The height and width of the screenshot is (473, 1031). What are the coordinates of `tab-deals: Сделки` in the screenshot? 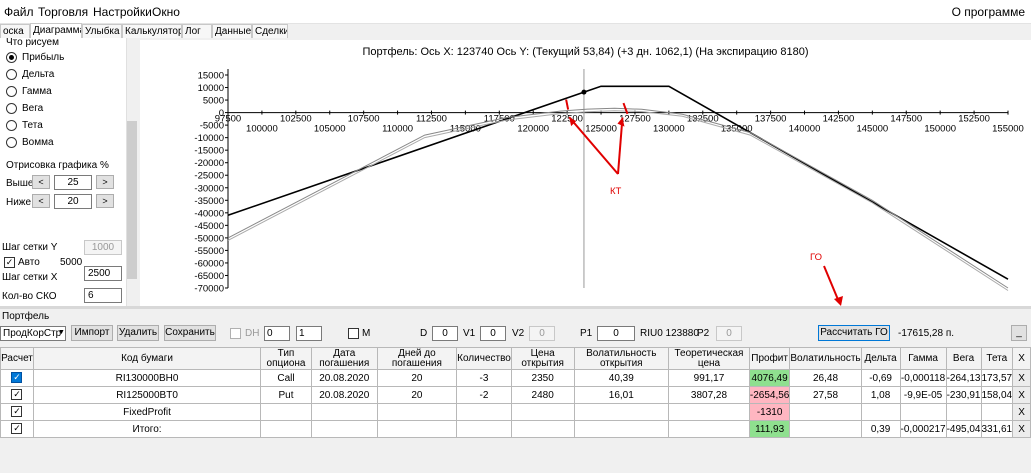 It's located at (270, 31).